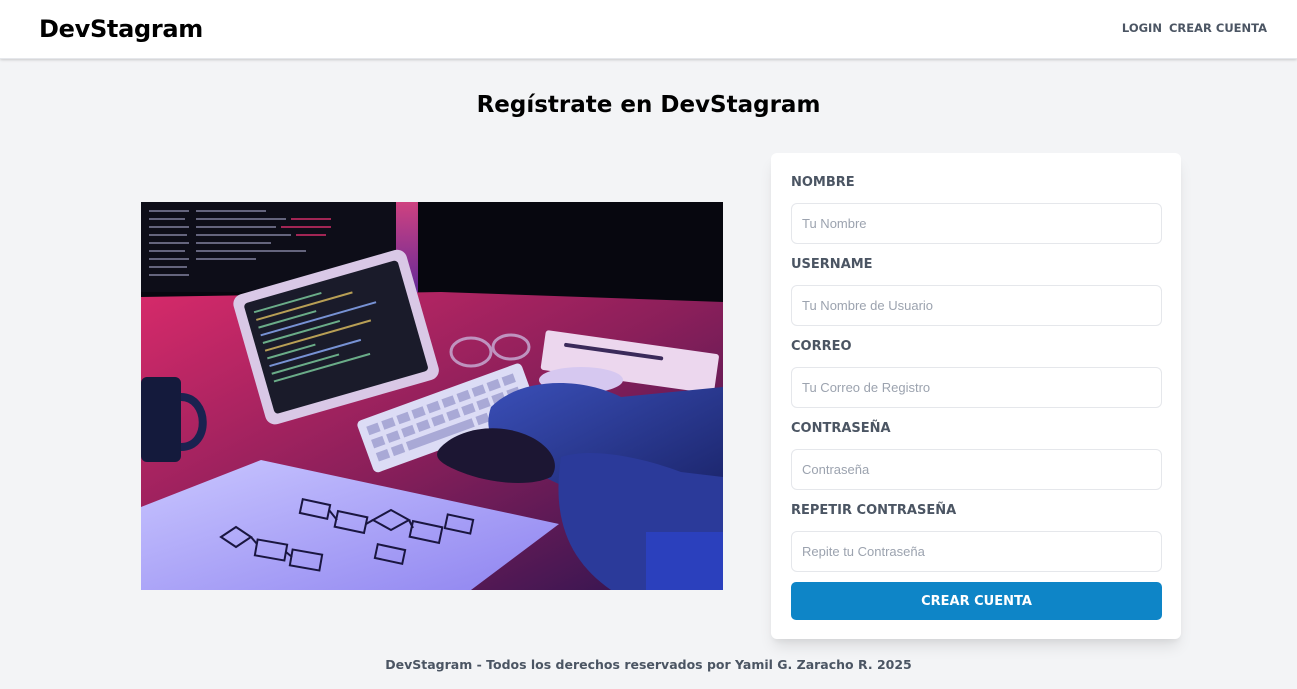 This screenshot has height=689, width=1297. I want to click on field-password: CONTRASEÑA, so click(976, 455).